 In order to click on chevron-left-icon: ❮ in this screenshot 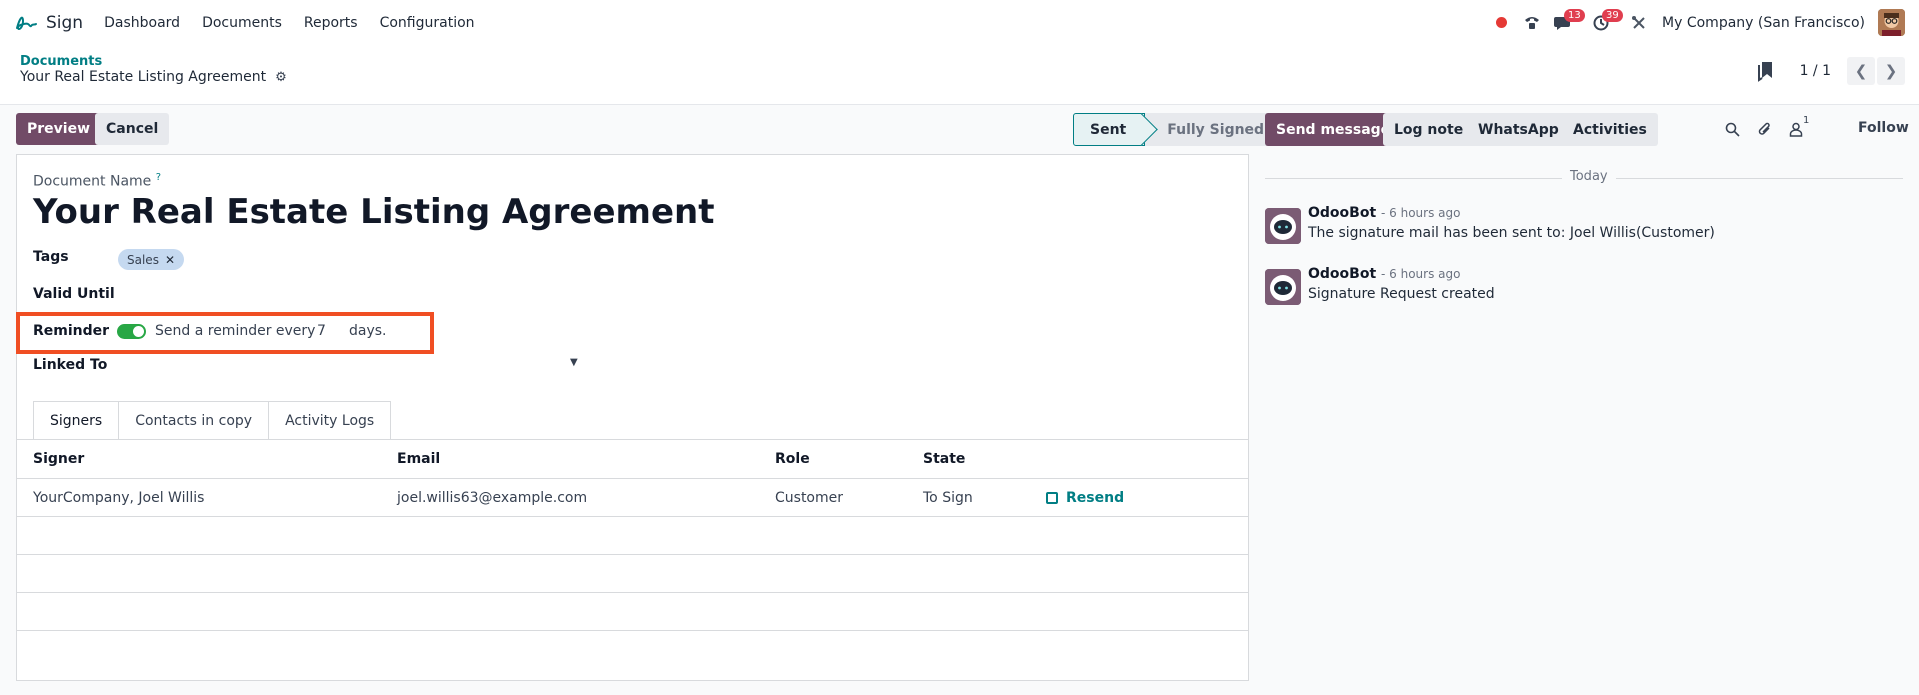, I will do `click(1861, 71)`.